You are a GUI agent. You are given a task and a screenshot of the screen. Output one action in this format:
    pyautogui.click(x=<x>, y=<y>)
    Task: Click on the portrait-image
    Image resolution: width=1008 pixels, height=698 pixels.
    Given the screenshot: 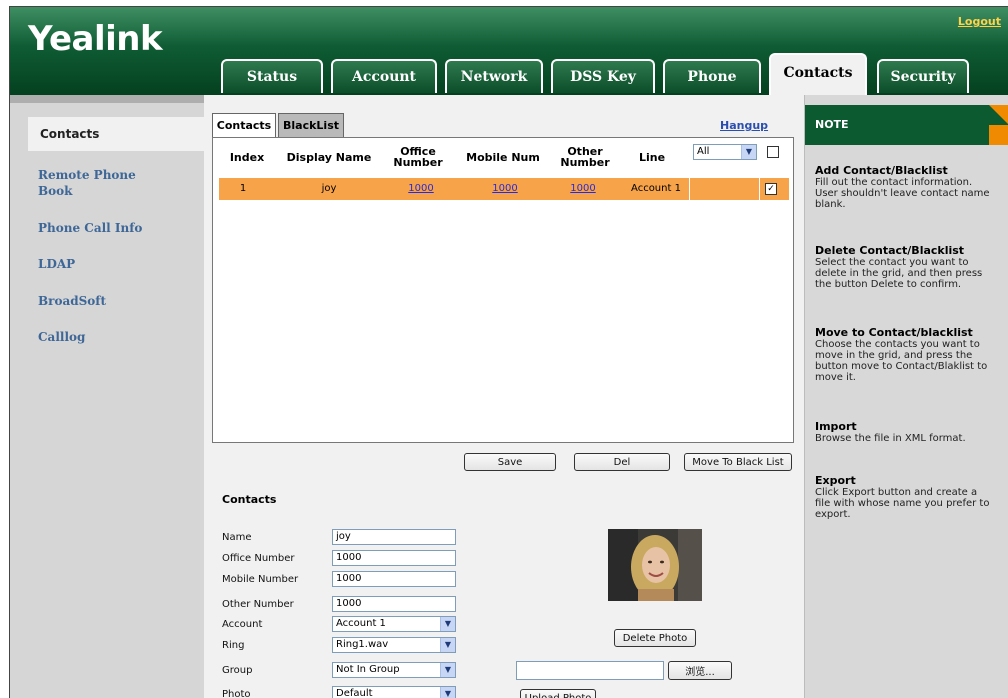 What is the action you would take?
    pyautogui.click(x=655, y=565)
    